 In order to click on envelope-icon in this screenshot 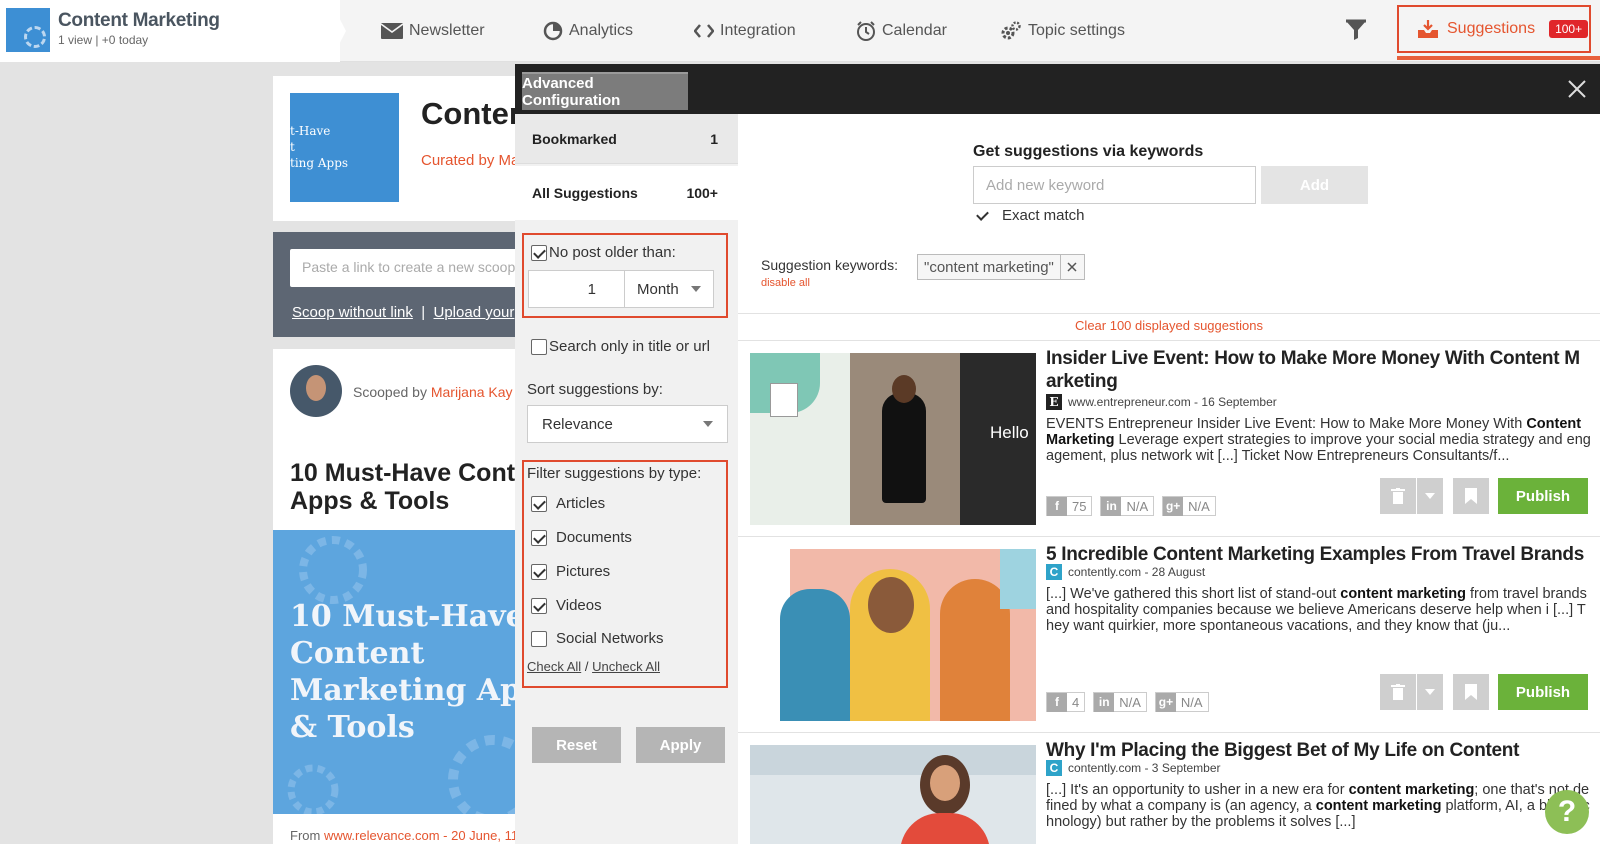, I will do `click(392, 31)`.